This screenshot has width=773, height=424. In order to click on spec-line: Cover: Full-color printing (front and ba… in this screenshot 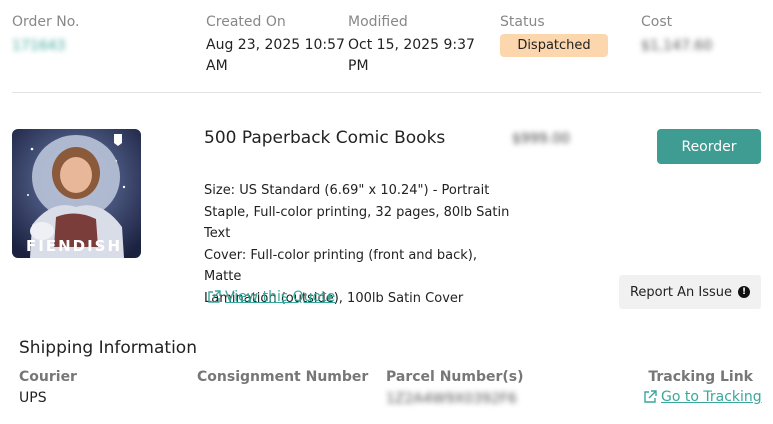, I will do `click(341, 266)`.